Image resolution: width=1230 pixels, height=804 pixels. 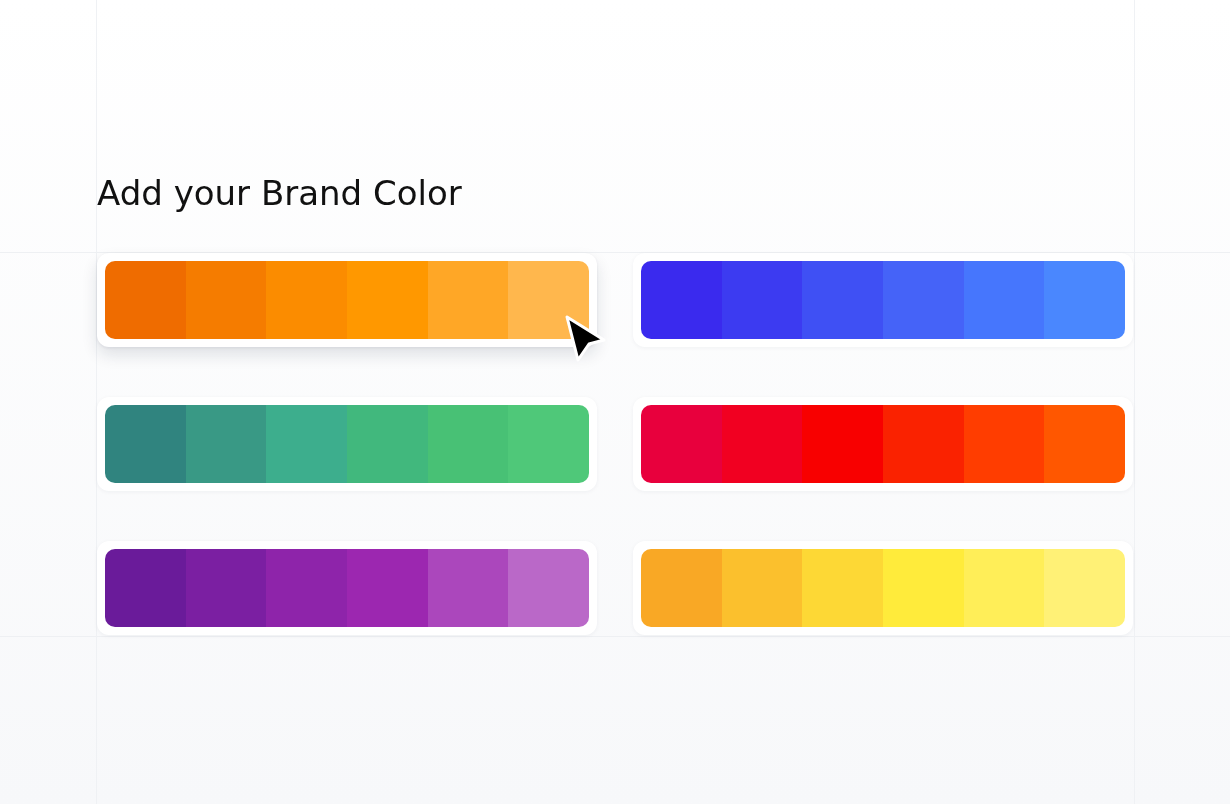 What do you see at coordinates (279, 193) in the screenshot?
I see `section-heading: Add your Brand Color` at bounding box center [279, 193].